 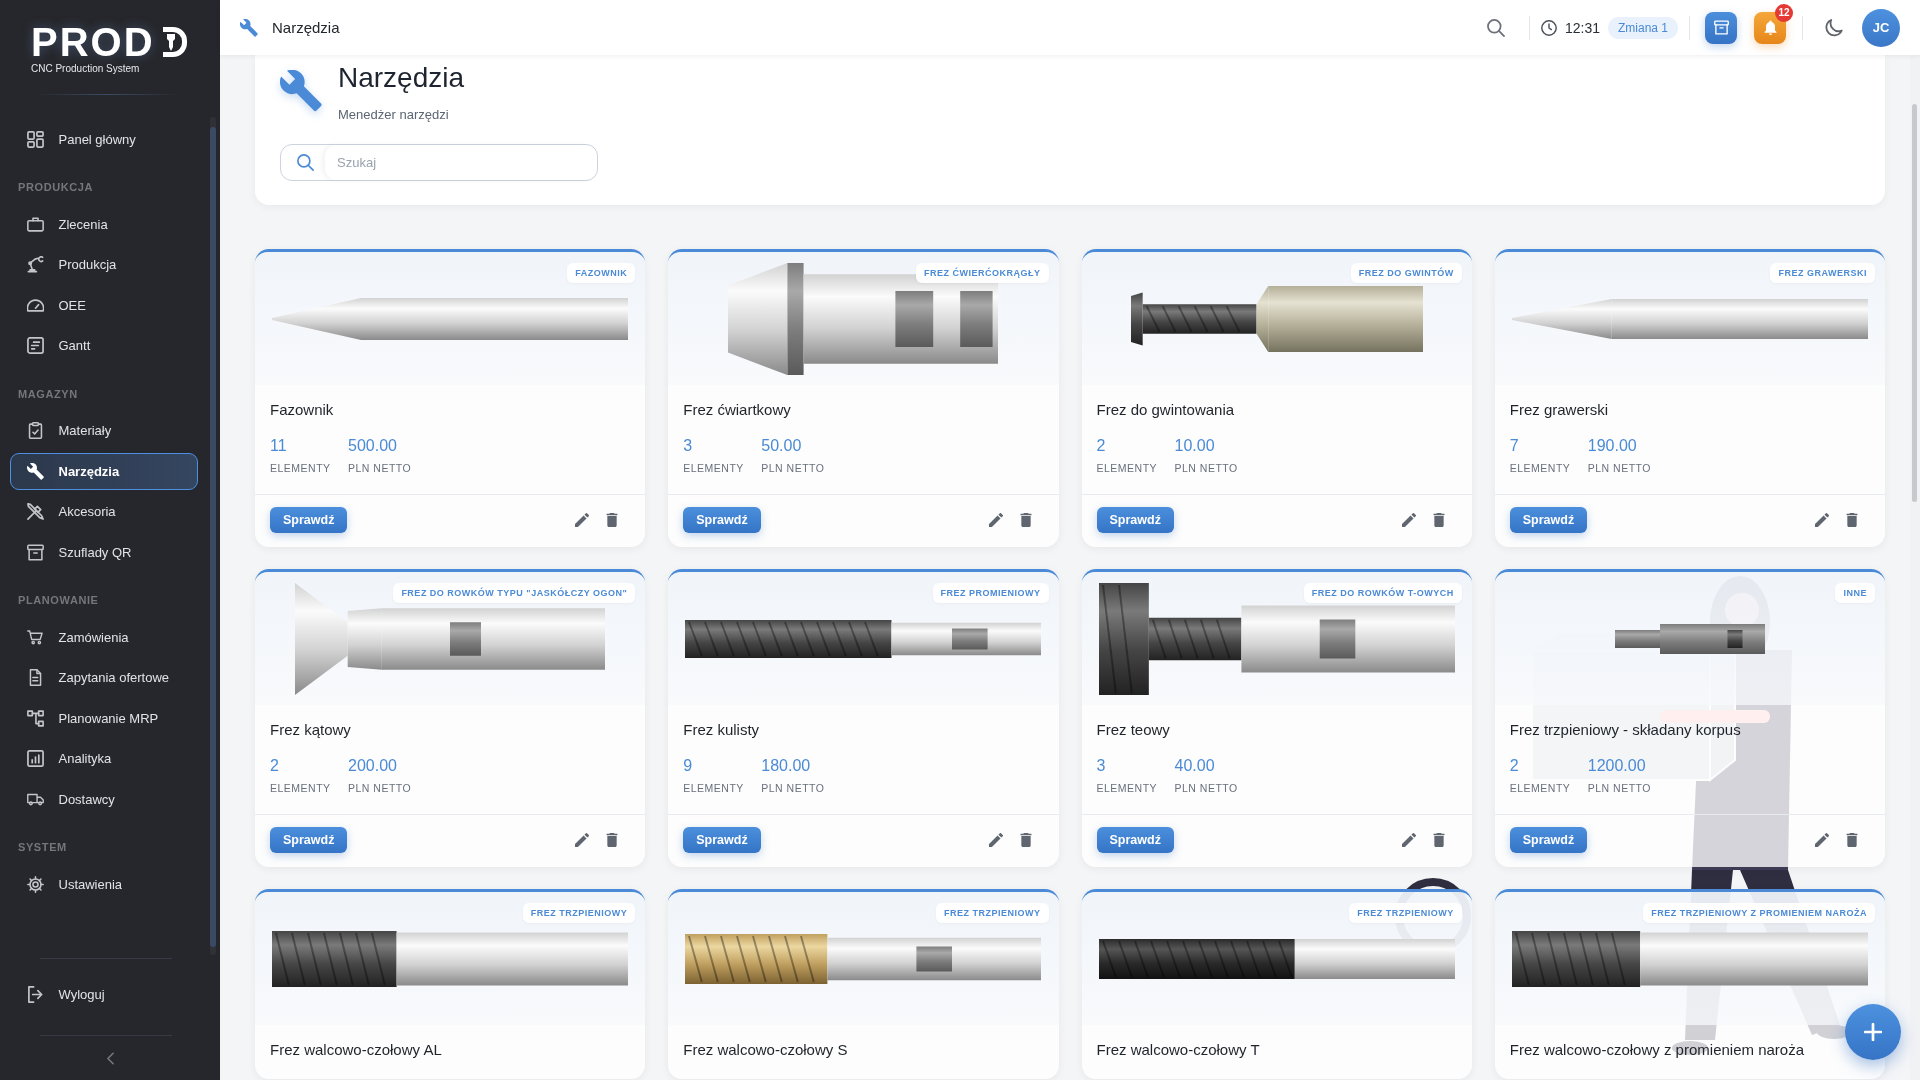 What do you see at coordinates (104, 471) in the screenshot?
I see `nav-item: Narzędzia` at bounding box center [104, 471].